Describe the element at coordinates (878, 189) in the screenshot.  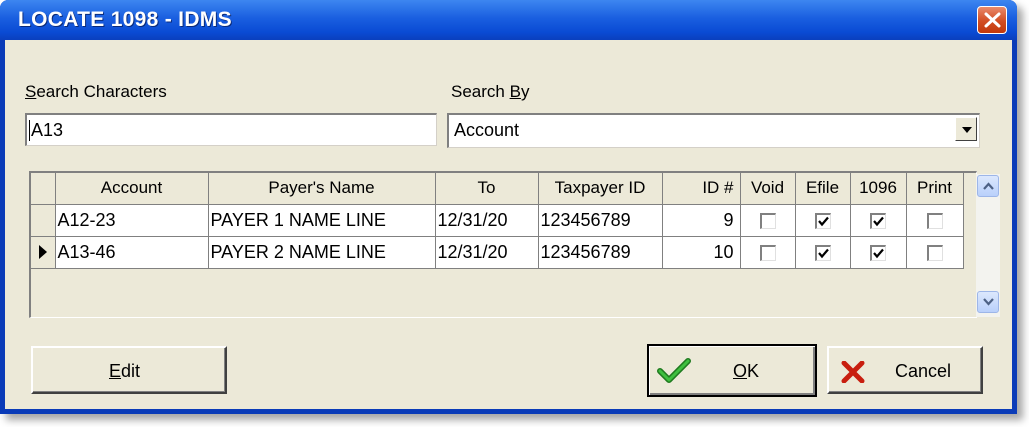
I see `column-header: 1096` at that location.